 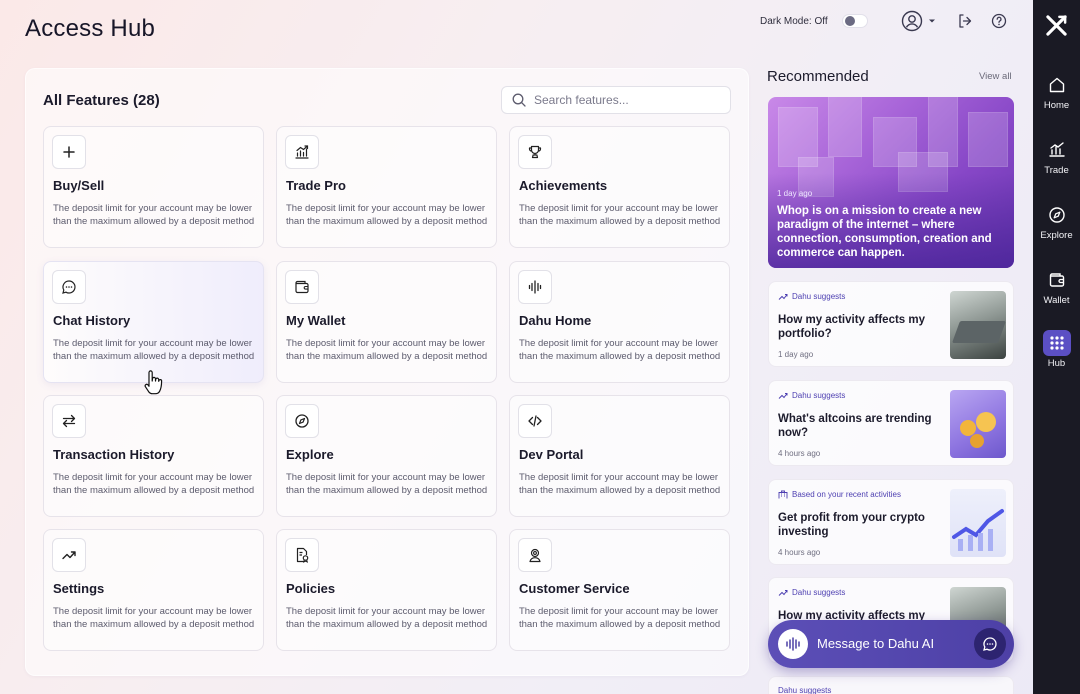 I want to click on feature-card-title: Settings, so click(x=79, y=588).